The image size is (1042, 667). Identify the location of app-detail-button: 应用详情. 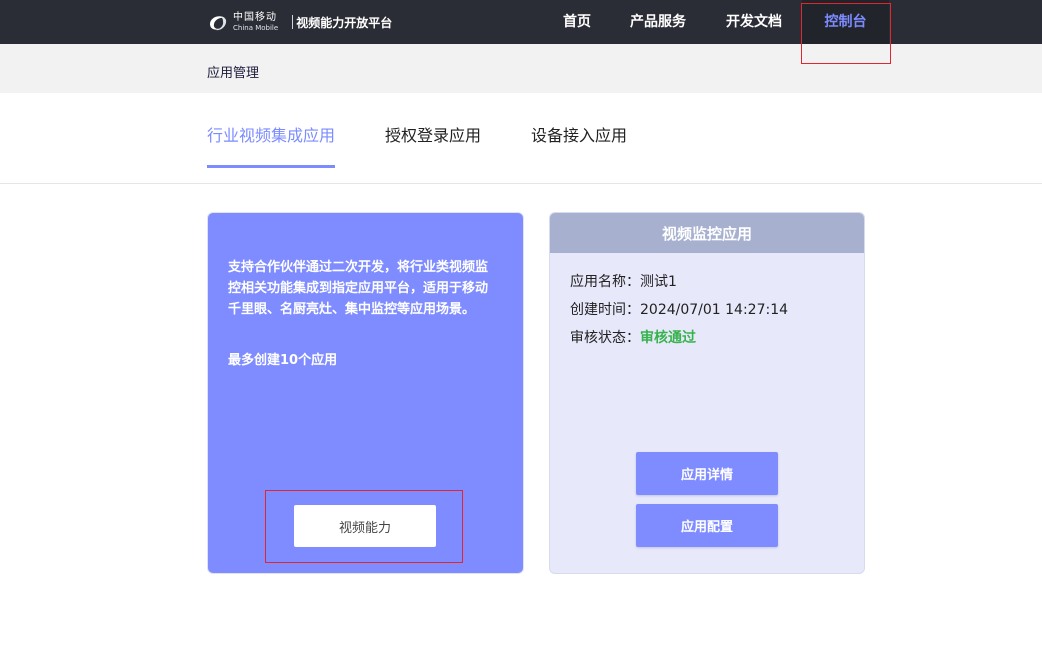
(707, 473).